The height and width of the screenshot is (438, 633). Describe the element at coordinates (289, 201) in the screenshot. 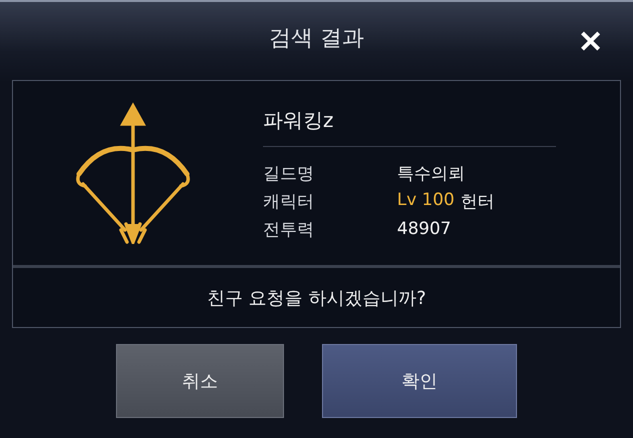

I see `field-label: 캐릭터` at that location.